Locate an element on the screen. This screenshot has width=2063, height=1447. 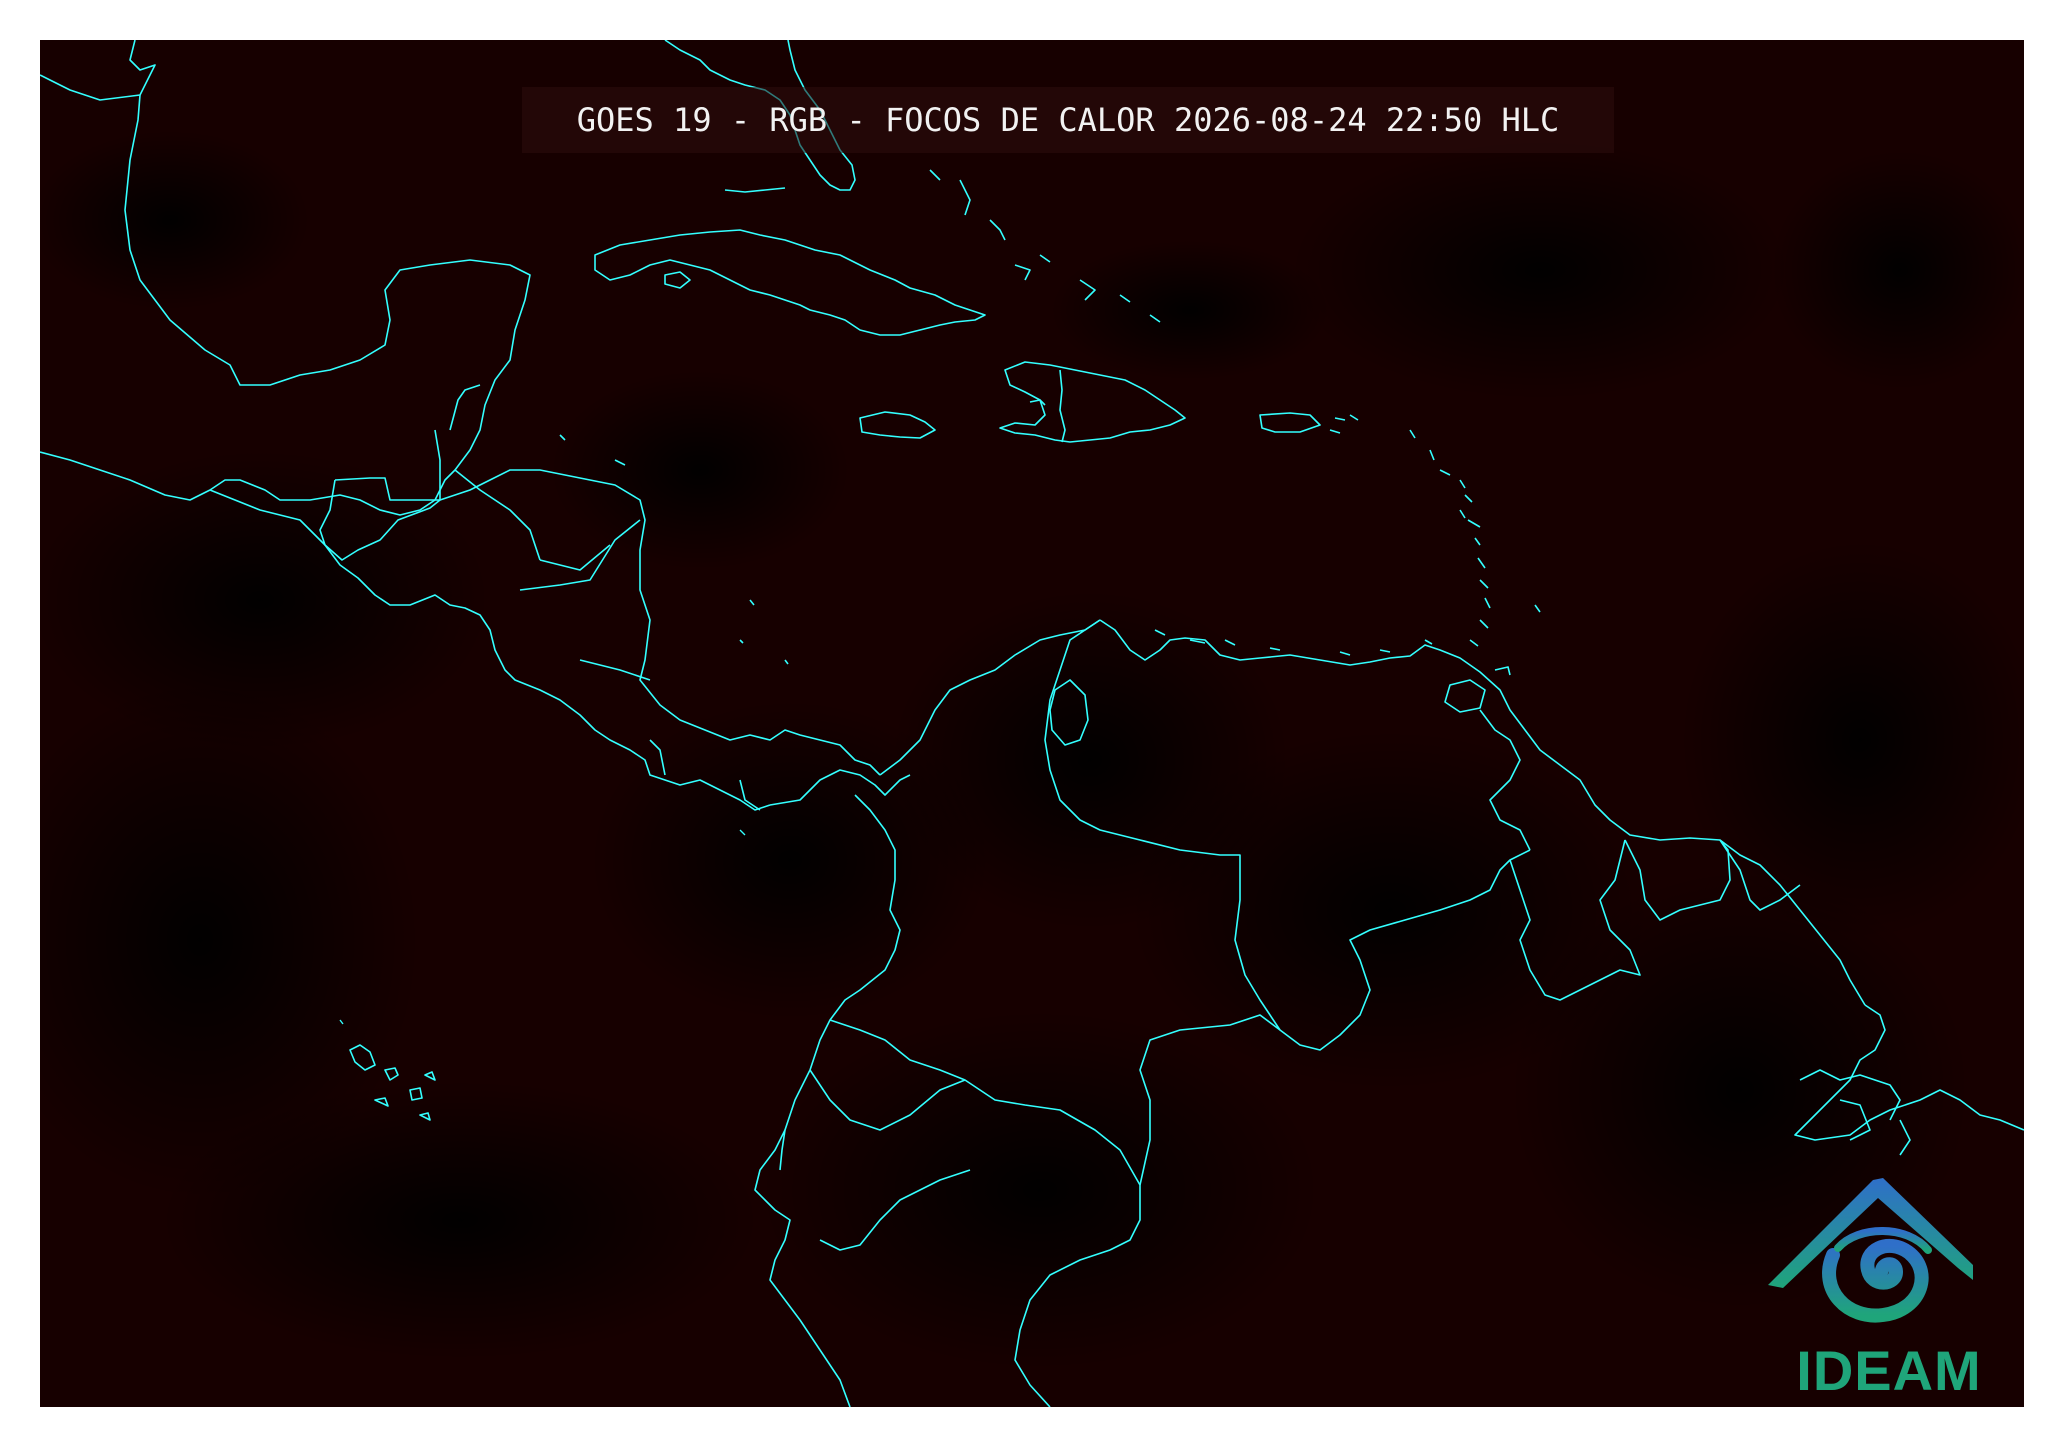
bahamas-islands is located at coordinates (1045, 246).